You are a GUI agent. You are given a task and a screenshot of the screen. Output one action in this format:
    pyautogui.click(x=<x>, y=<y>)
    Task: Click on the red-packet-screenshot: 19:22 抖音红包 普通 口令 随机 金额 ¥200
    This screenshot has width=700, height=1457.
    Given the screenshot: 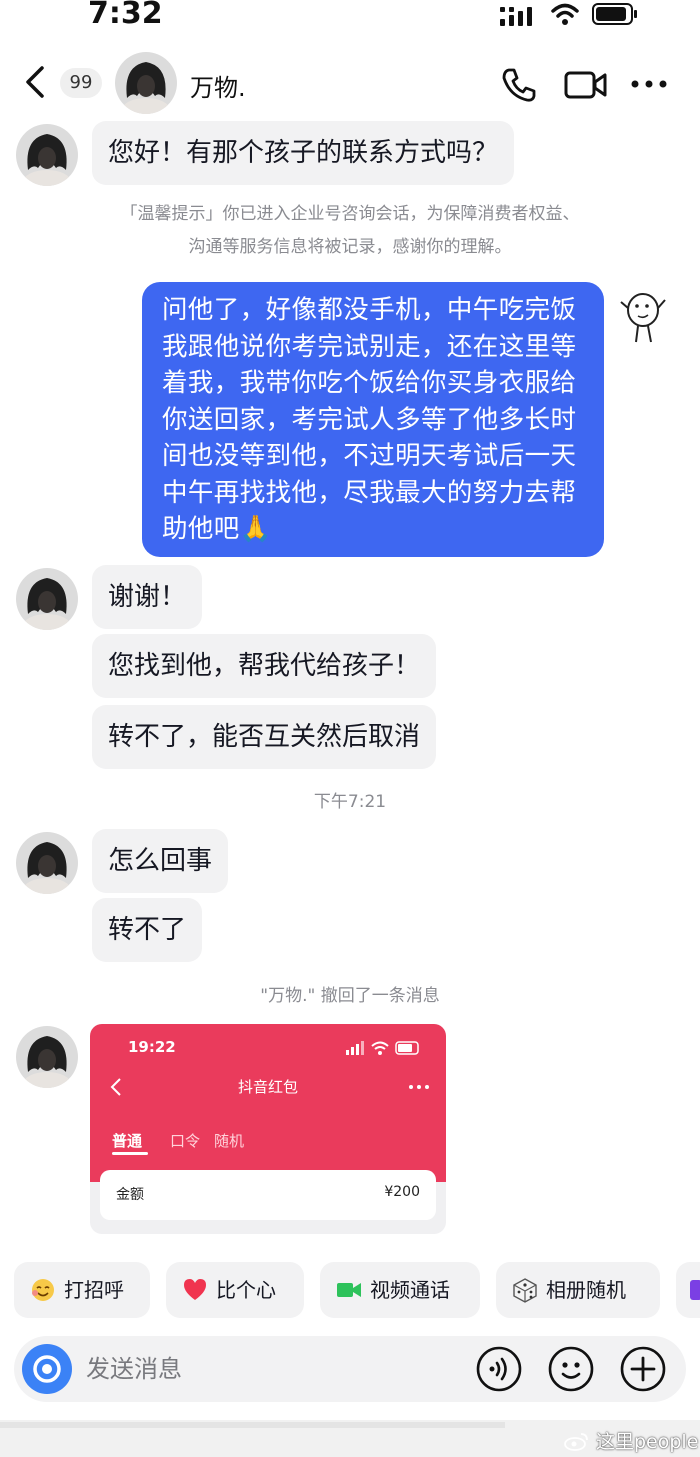 What is the action you would take?
    pyautogui.click(x=268, y=1129)
    